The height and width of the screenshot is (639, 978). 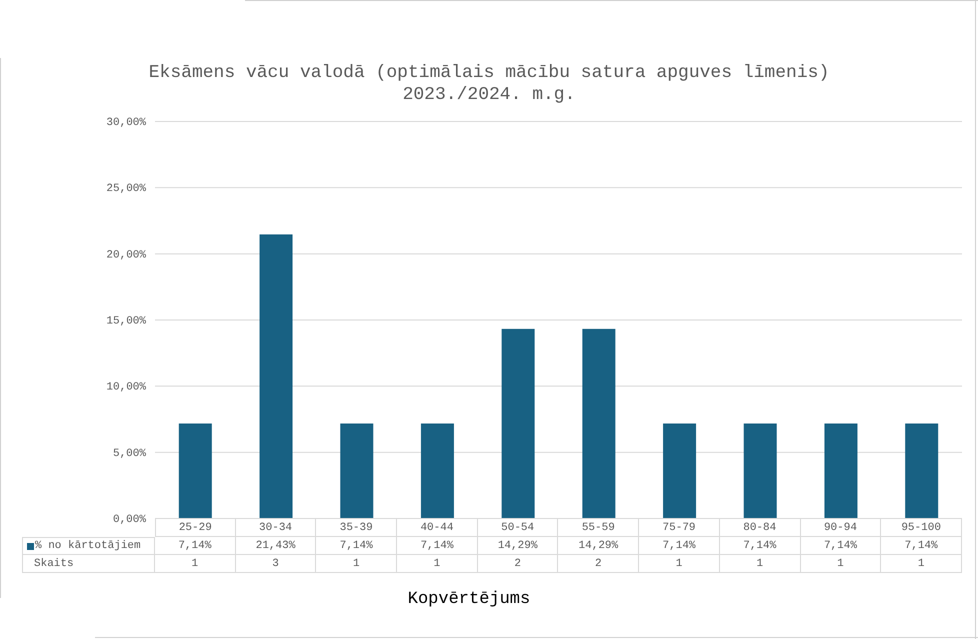 What do you see at coordinates (129, 454) in the screenshot?
I see `axis-label: 5,00%` at bounding box center [129, 454].